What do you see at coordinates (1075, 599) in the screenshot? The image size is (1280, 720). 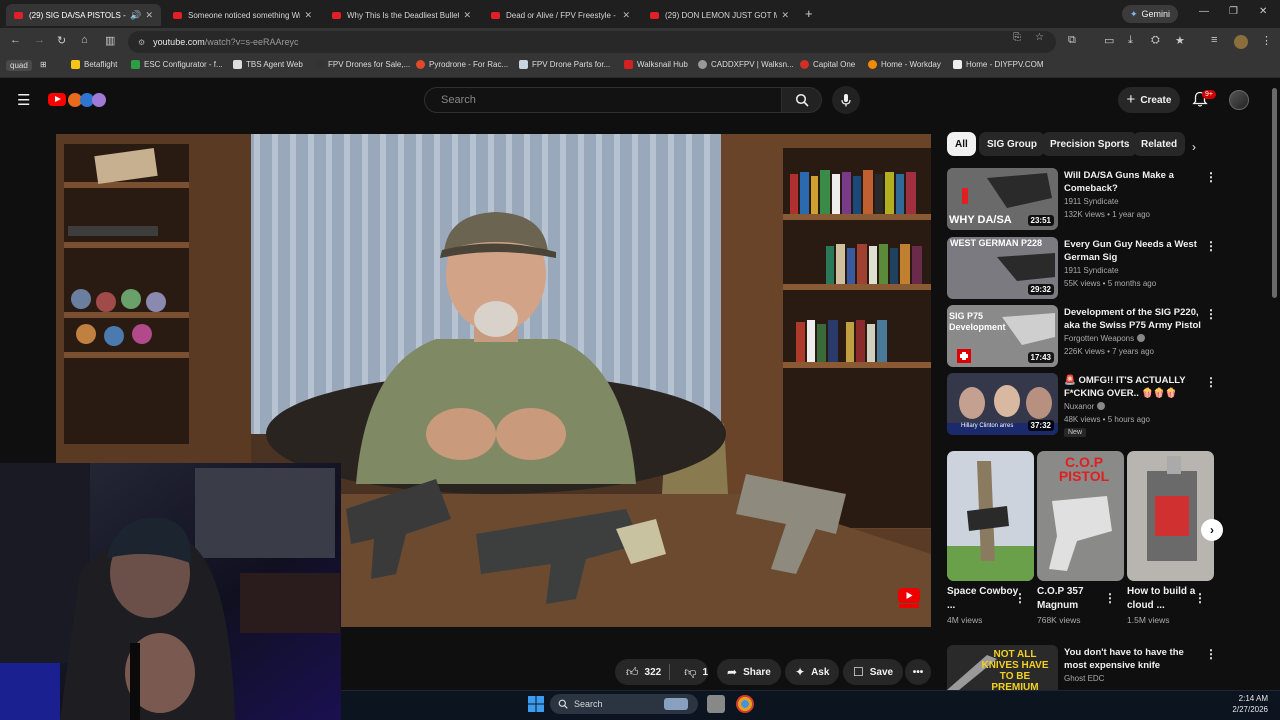 I see `short-title: C.O.P 357 Magnum` at bounding box center [1075, 599].